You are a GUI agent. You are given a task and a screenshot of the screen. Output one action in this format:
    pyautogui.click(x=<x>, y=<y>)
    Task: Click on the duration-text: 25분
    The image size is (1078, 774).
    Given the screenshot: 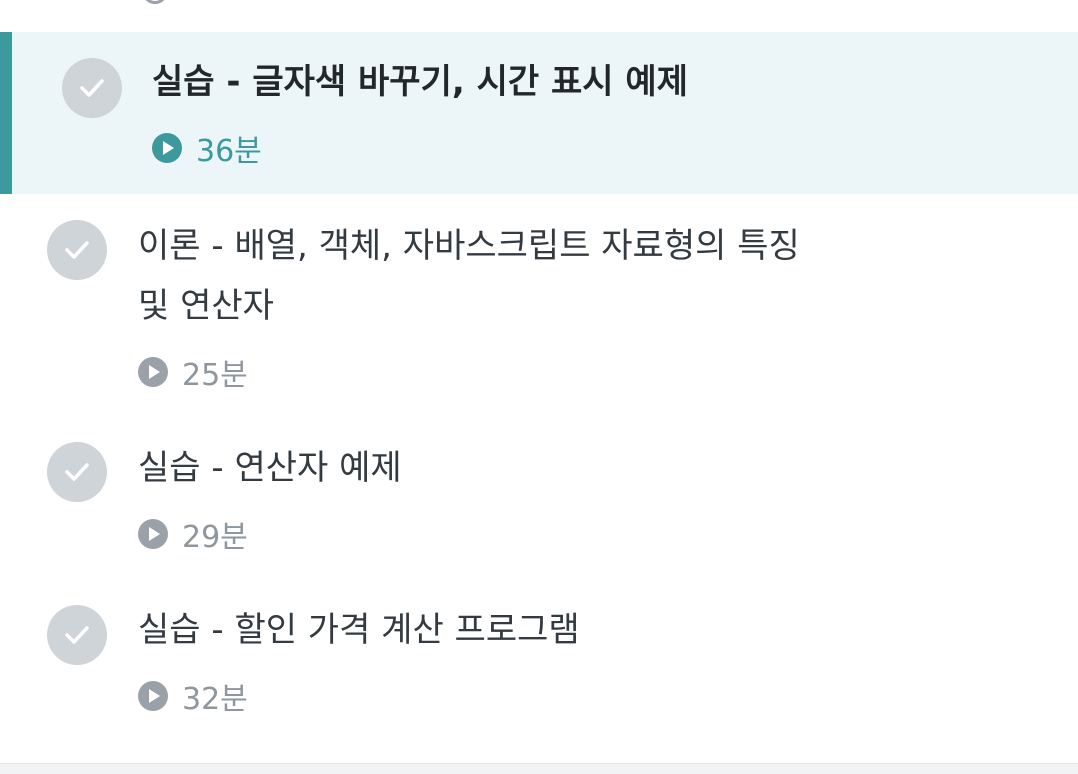 What is the action you would take?
    pyautogui.click(x=215, y=375)
    